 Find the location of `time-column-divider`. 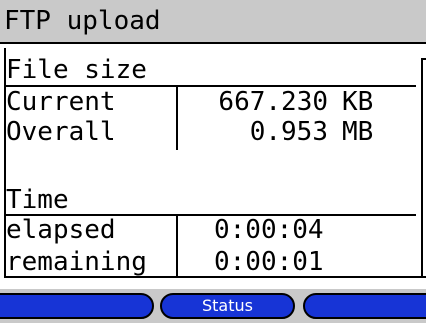

time-column-divider is located at coordinates (177, 246).